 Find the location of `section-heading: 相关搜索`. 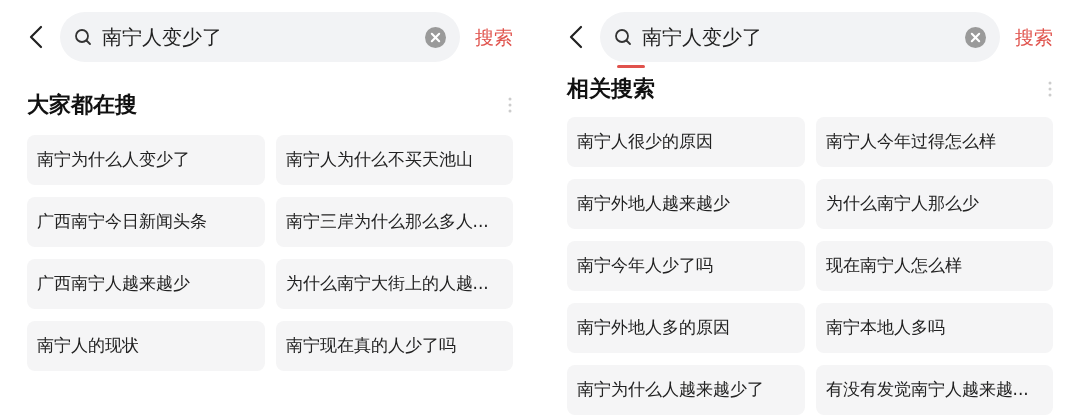

section-heading: 相关搜索 is located at coordinates (611, 89).